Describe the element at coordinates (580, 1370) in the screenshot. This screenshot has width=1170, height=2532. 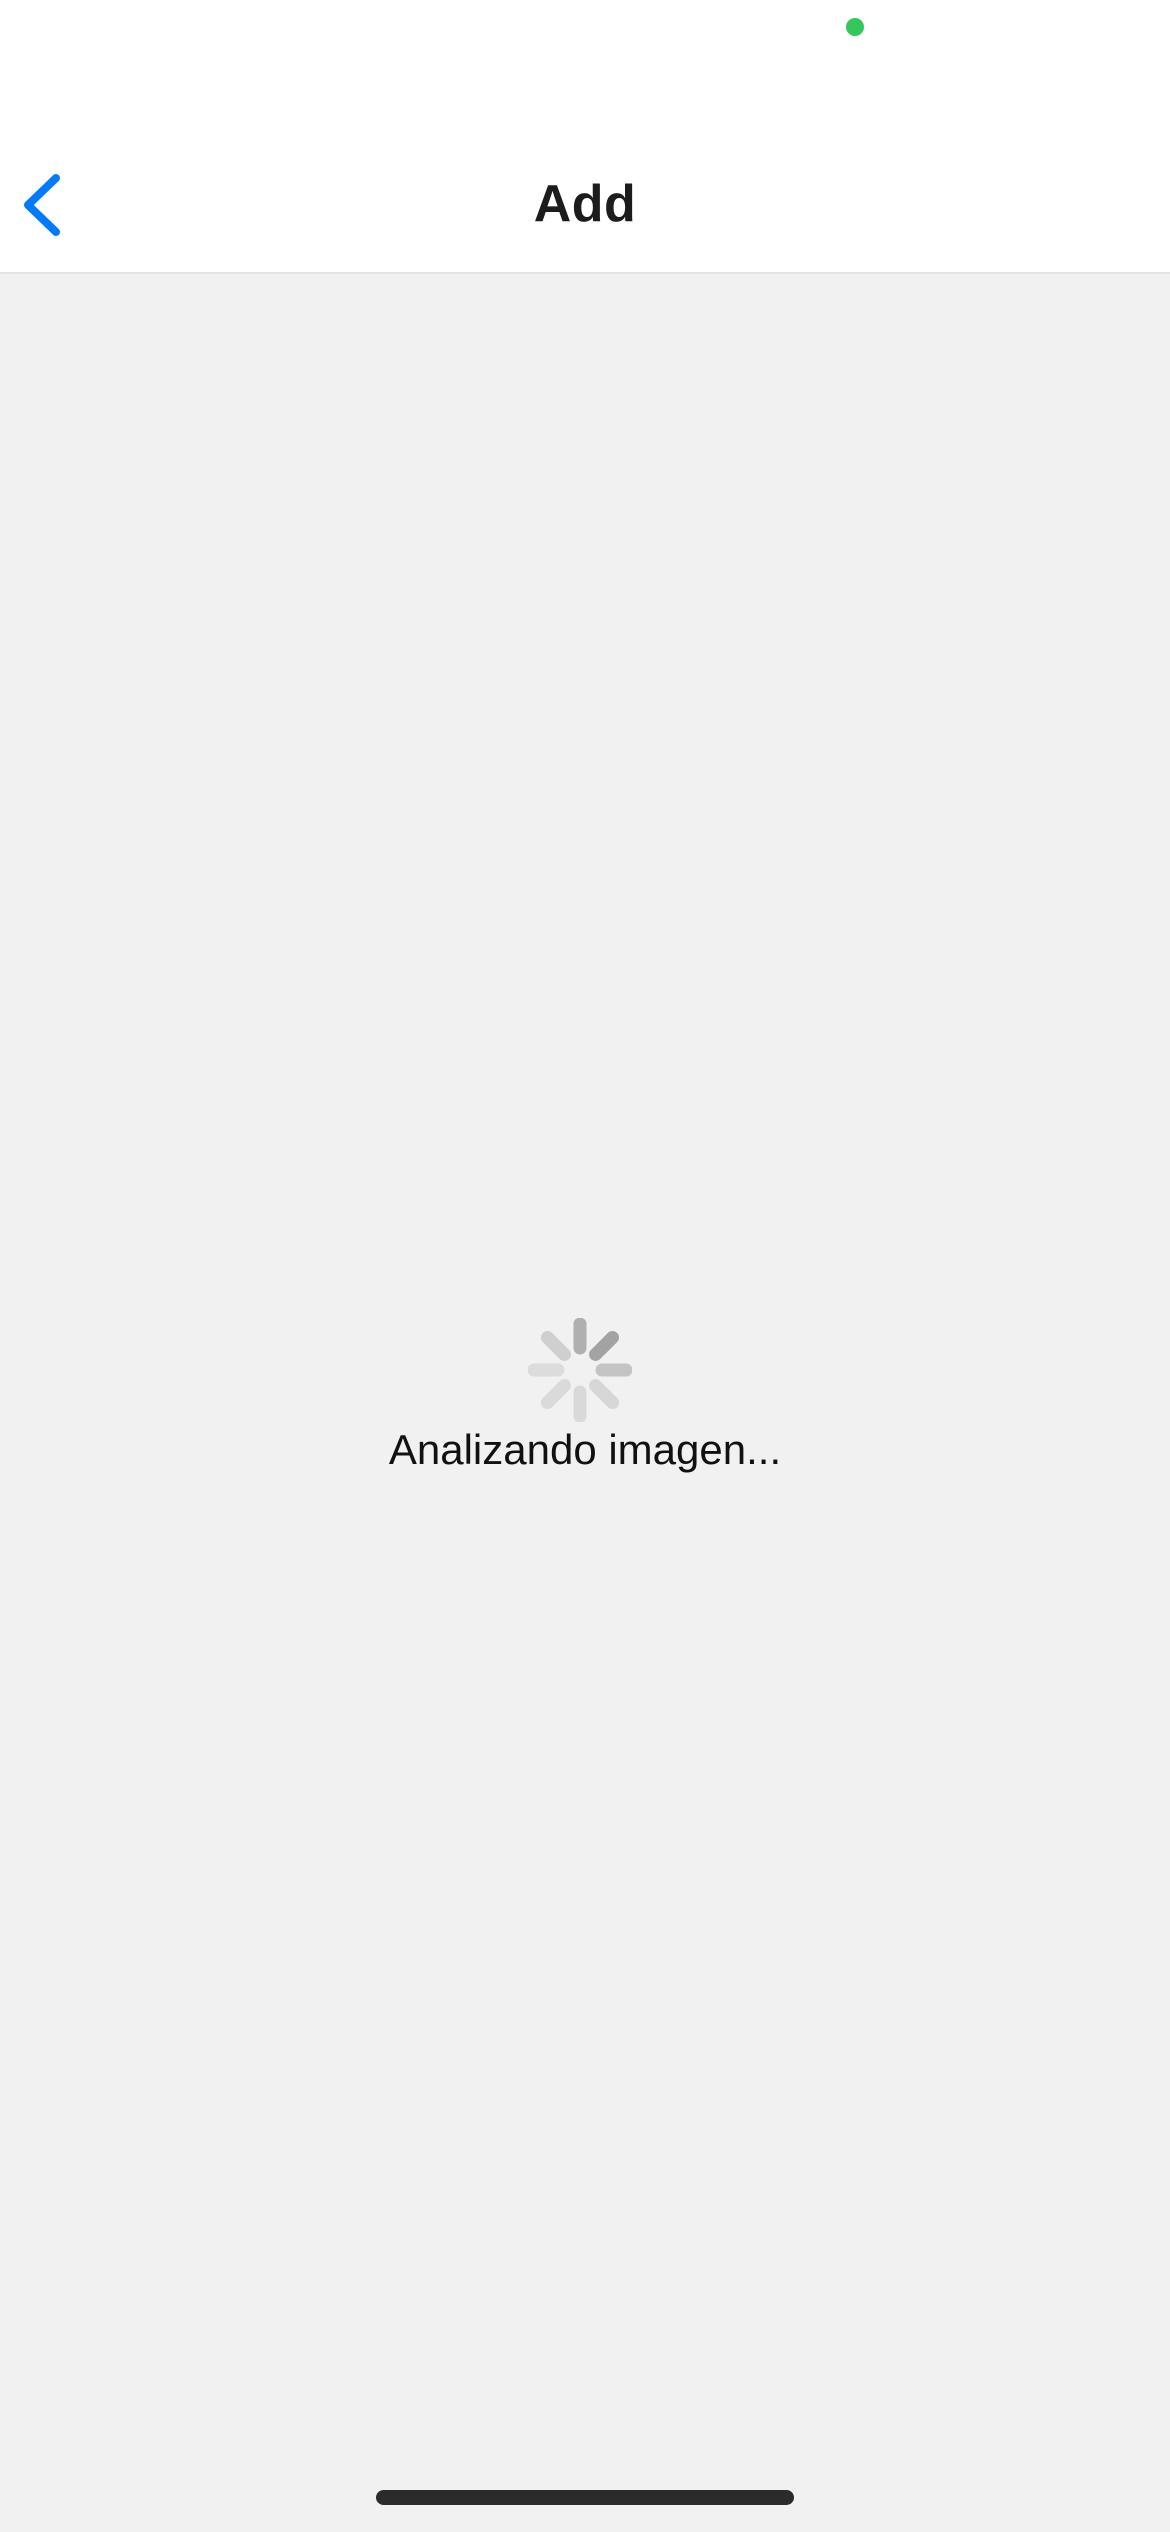
I see `activity-spinner-icon` at that location.